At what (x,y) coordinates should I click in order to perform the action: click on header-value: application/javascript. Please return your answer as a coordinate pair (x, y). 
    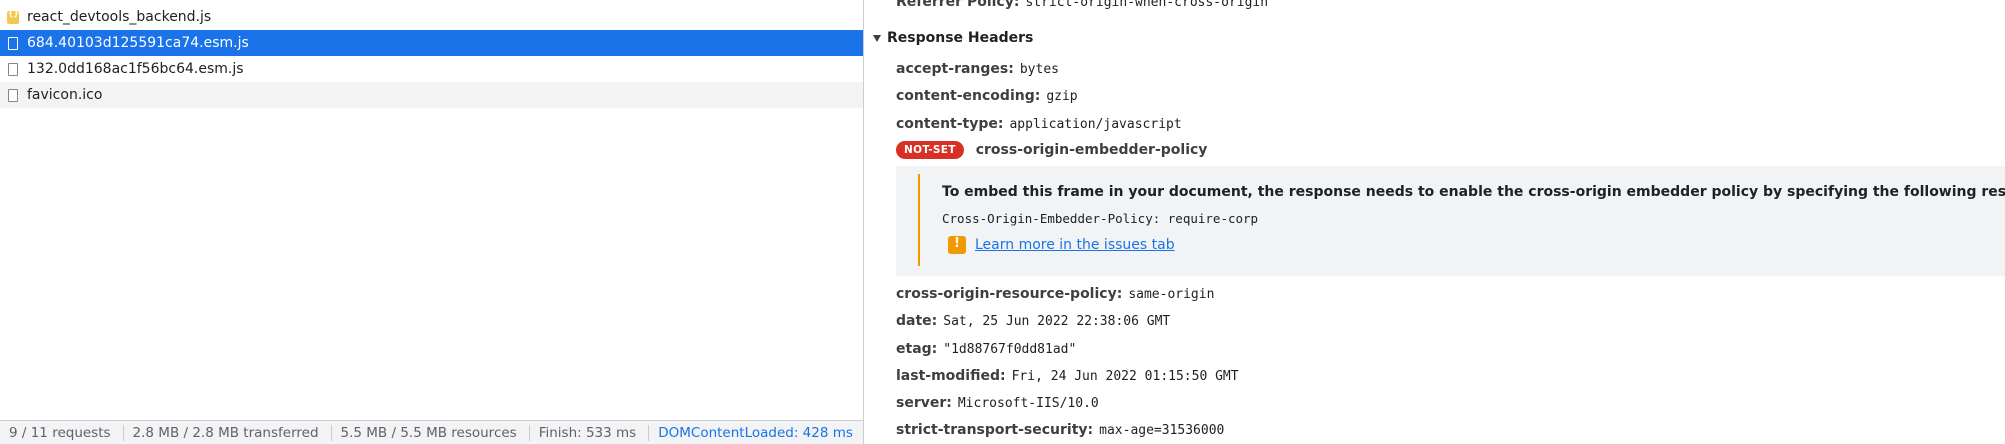
    Looking at the image, I should click on (1095, 124).